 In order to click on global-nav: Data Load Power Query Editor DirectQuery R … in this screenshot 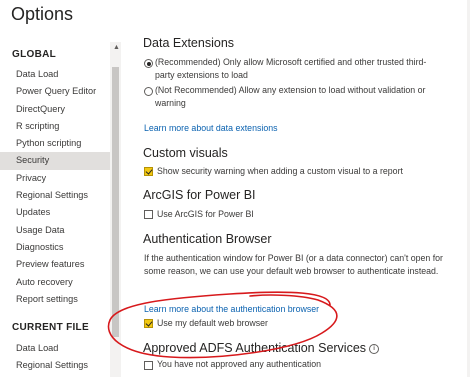, I will do `click(55, 187)`.